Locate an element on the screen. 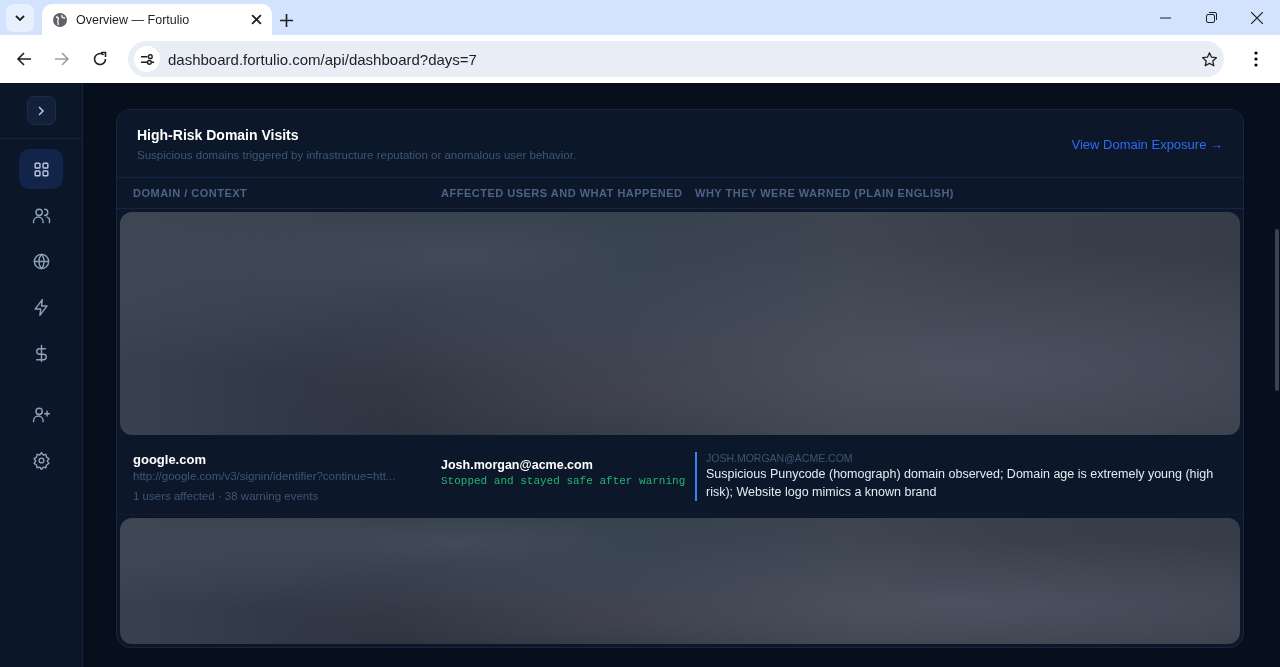 Image resolution: width=1280 pixels, height=667 pixels. back-arrow-icon is located at coordinates (24, 59).